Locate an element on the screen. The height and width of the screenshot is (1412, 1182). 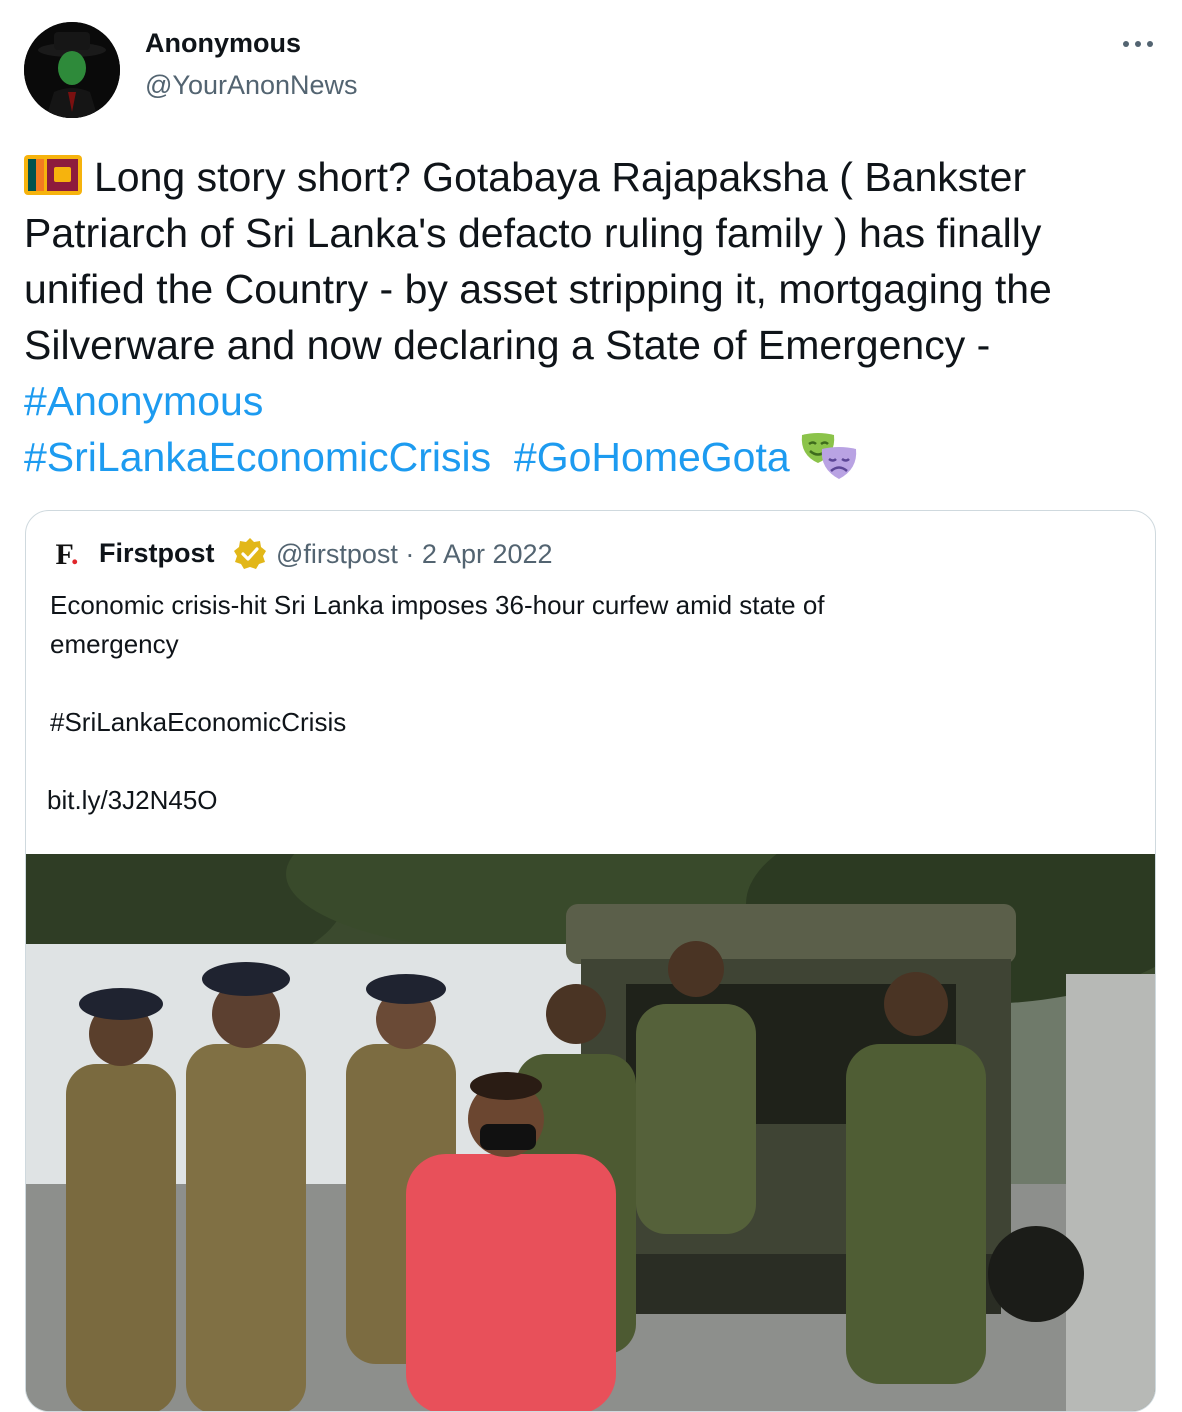
author-avatar is located at coordinates (72, 70).